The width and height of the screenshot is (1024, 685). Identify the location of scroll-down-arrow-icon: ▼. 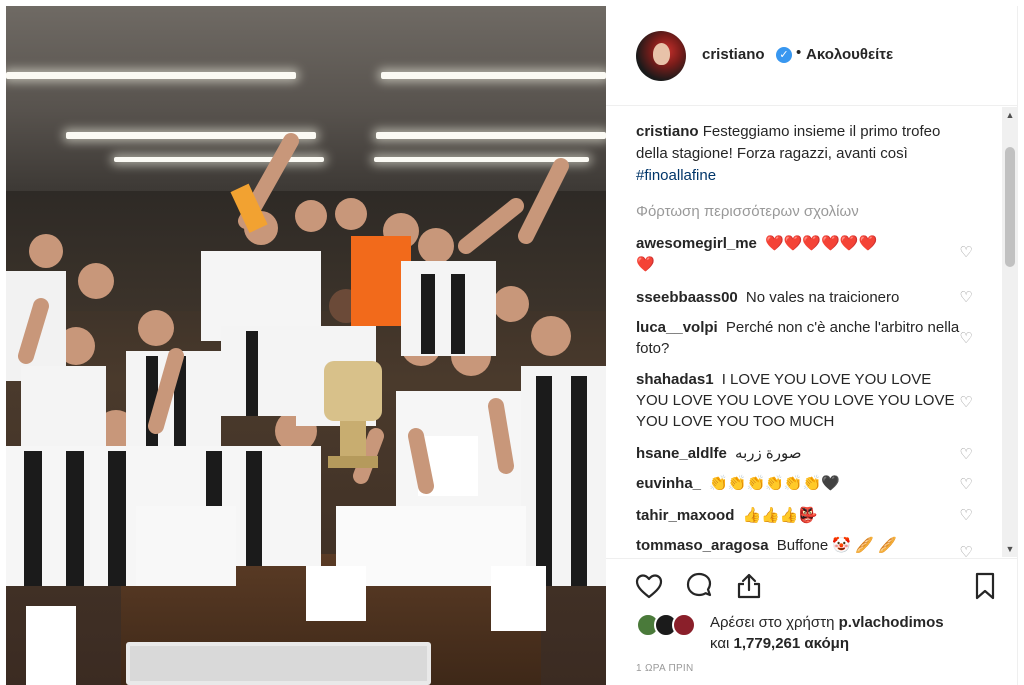
(1010, 549).